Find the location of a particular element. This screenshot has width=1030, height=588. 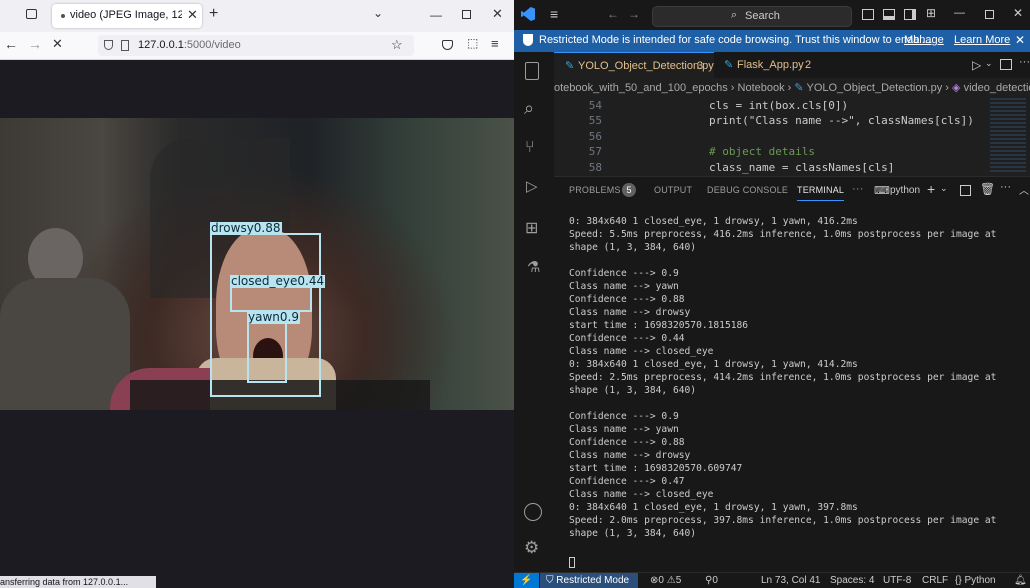

editor-more-icon: ··· is located at coordinates (1024, 62).